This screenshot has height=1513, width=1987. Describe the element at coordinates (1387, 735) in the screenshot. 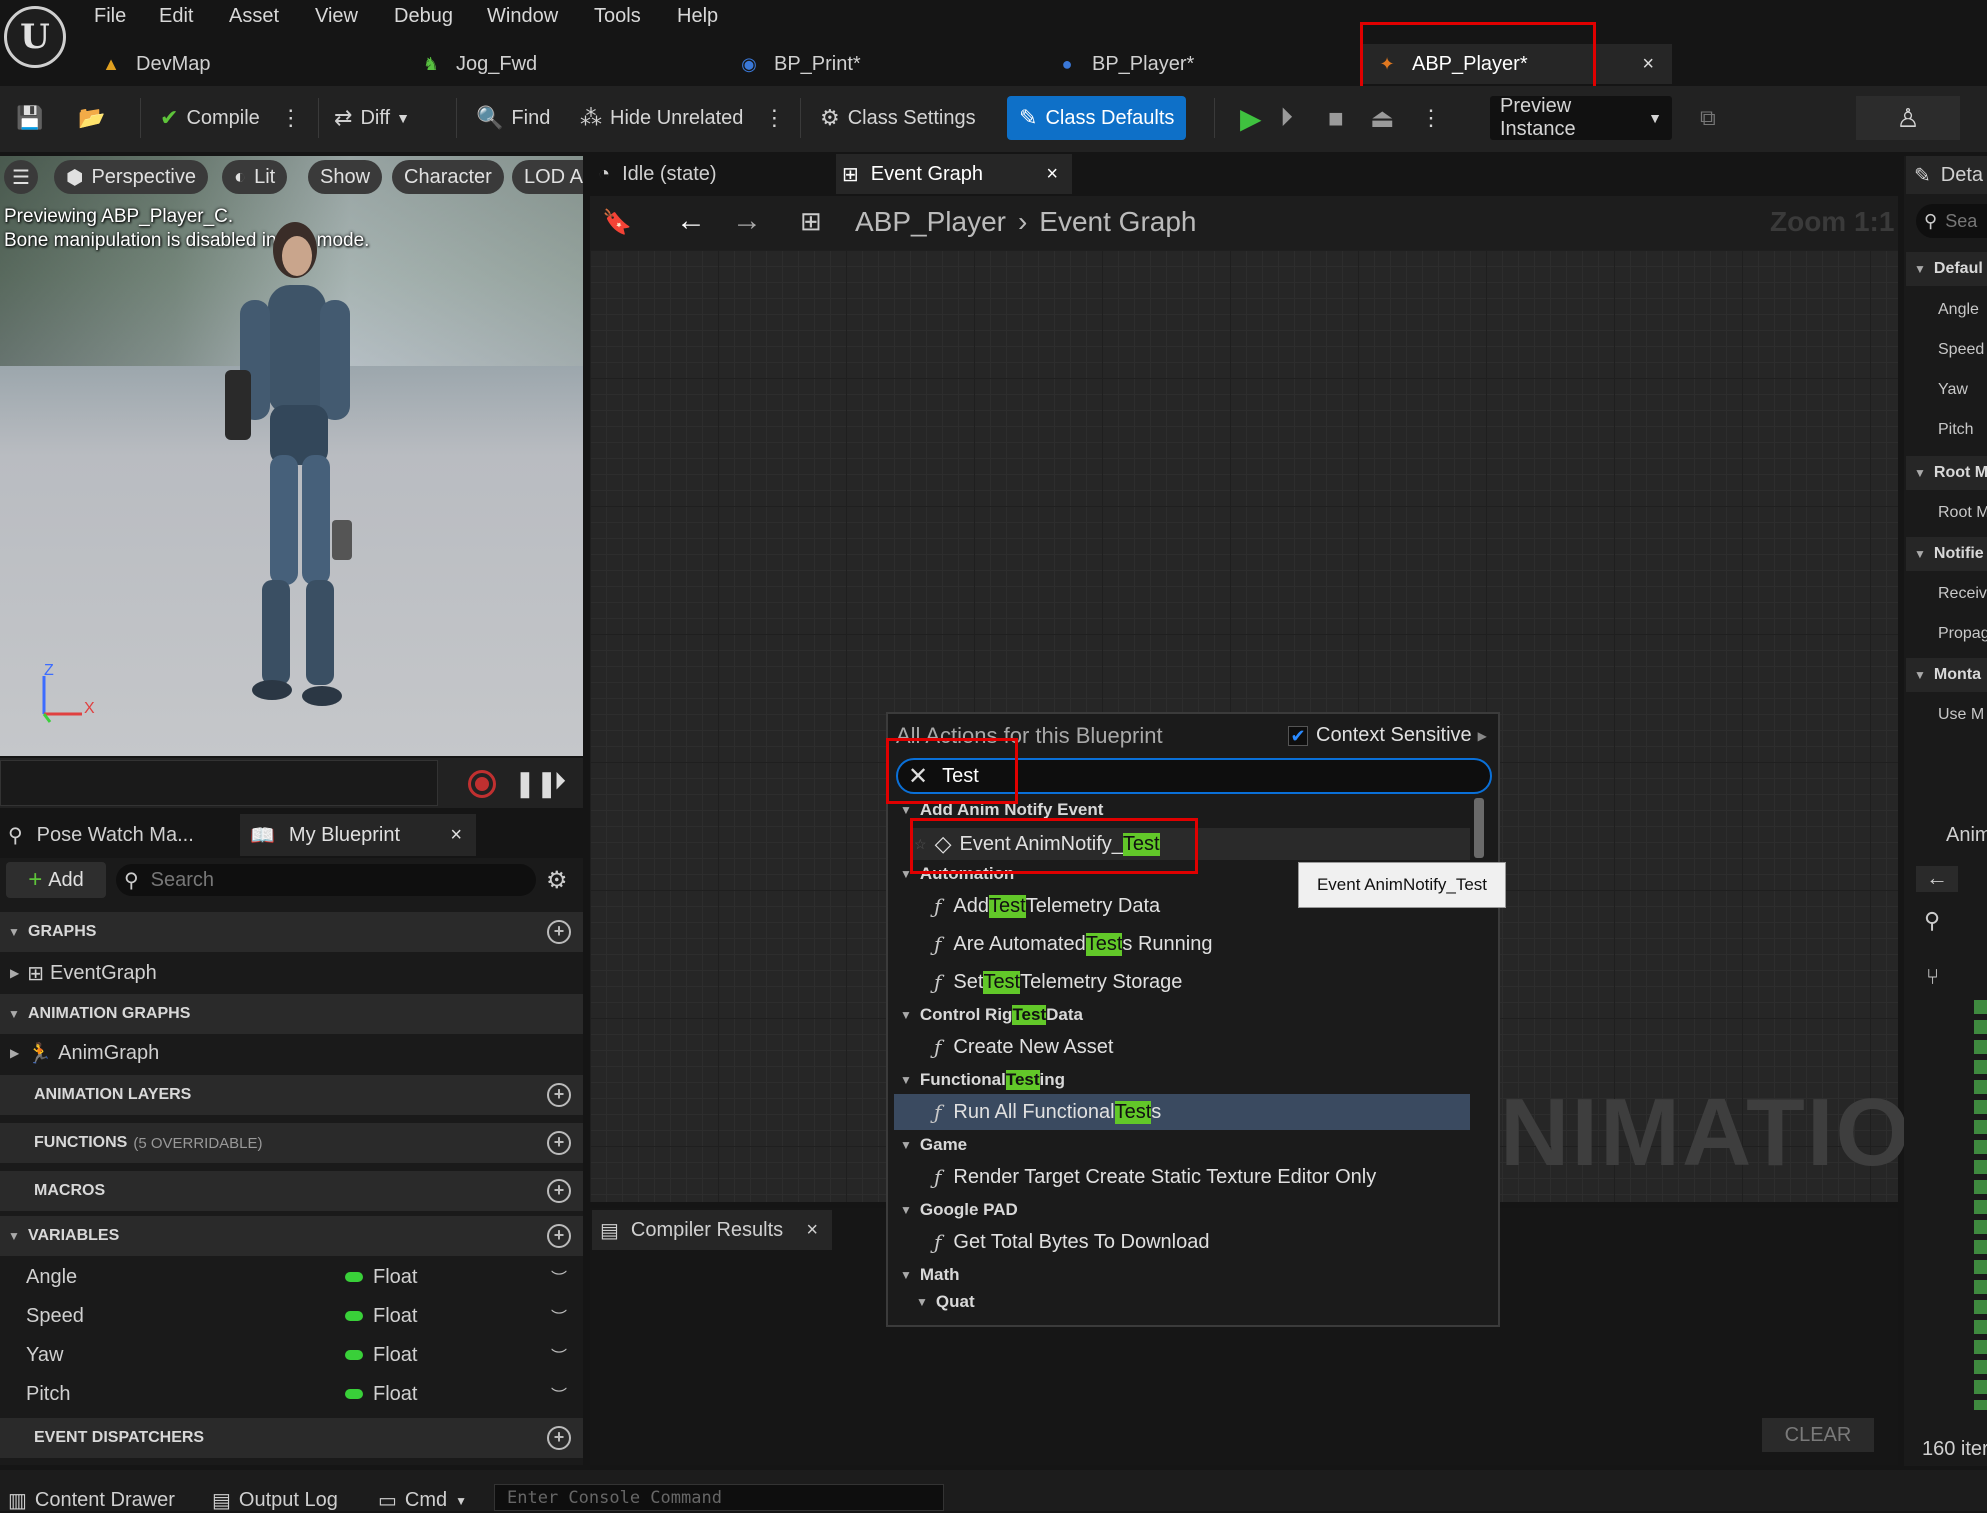

I see `context-sensitive-toggle: ✔ Context Sensitive ▶` at that location.